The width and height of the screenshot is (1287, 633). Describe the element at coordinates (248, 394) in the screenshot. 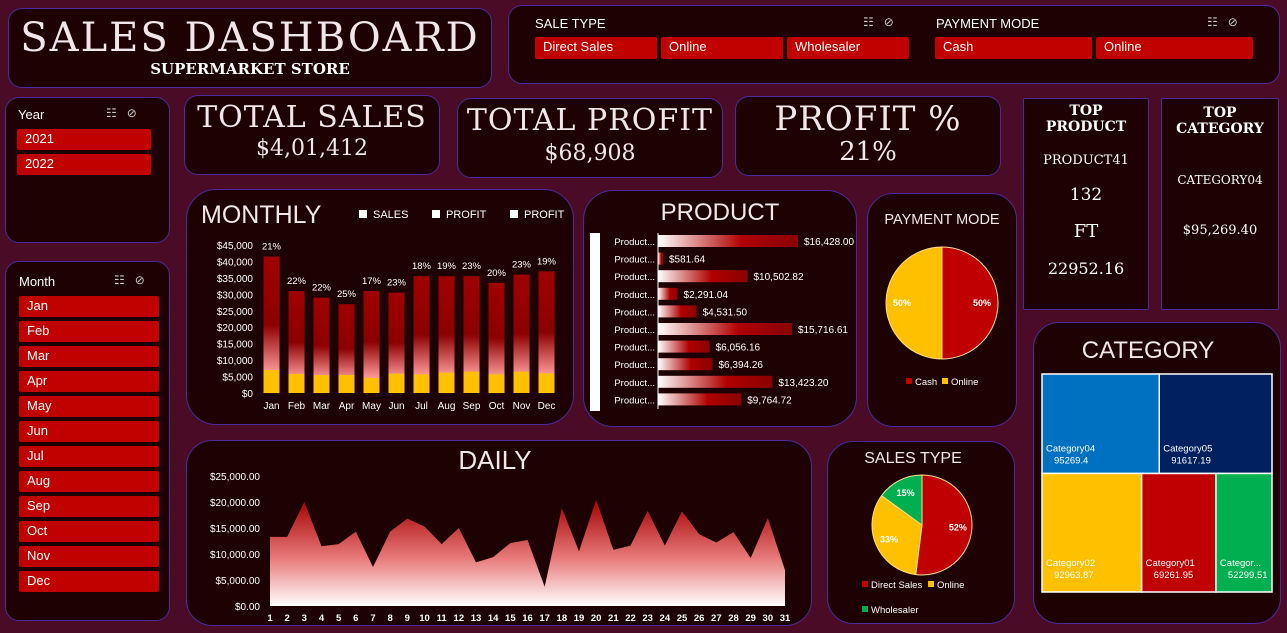

I see `y-tick-label: $0` at that location.